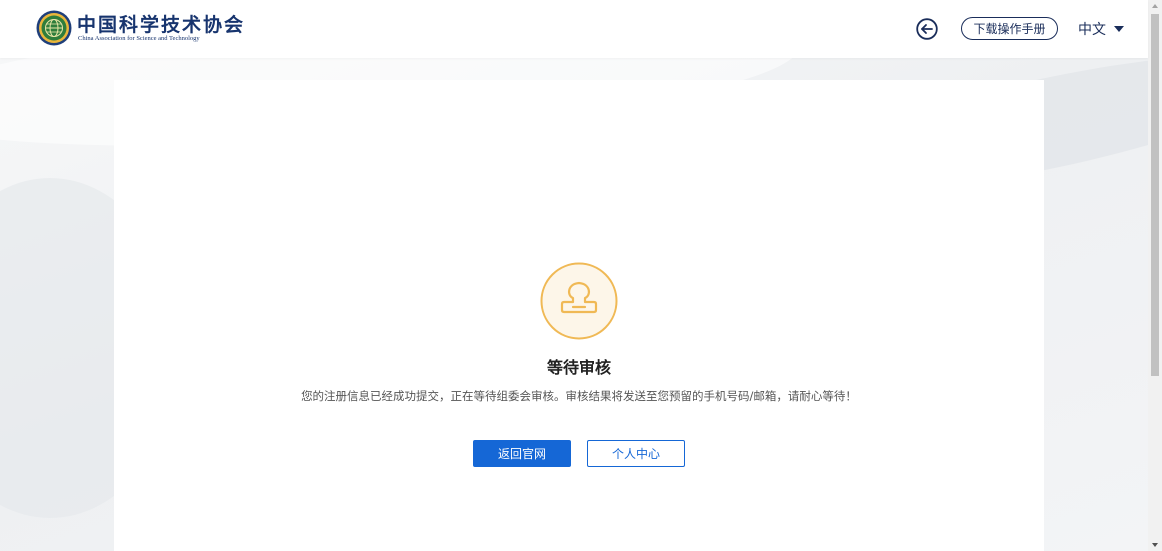  What do you see at coordinates (161, 25) in the screenshot?
I see `logo-chinese-name: 中国科学技术协会` at bounding box center [161, 25].